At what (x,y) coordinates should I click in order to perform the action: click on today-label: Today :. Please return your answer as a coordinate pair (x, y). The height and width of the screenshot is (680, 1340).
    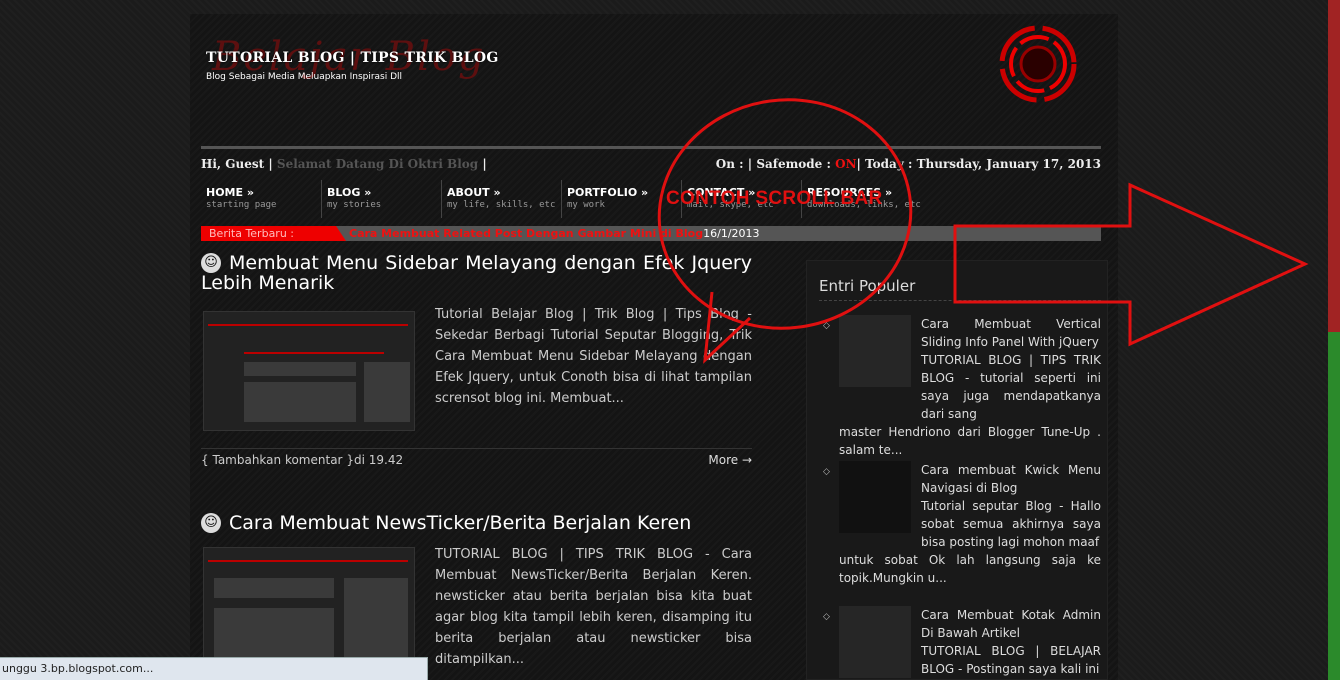
    Looking at the image, I should click on (889, 164).